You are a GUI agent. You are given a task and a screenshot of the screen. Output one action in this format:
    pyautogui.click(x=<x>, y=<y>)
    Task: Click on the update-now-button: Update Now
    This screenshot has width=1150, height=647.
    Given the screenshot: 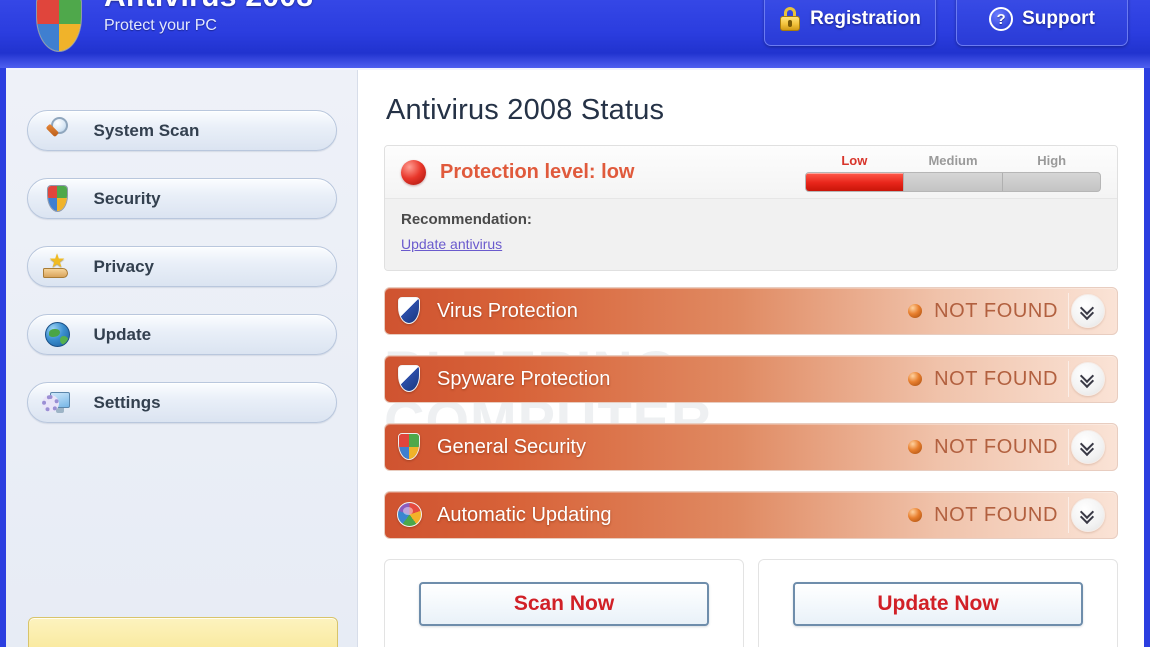 What is the action you would take?
    pyautogui.click(x=938, y=604)
    